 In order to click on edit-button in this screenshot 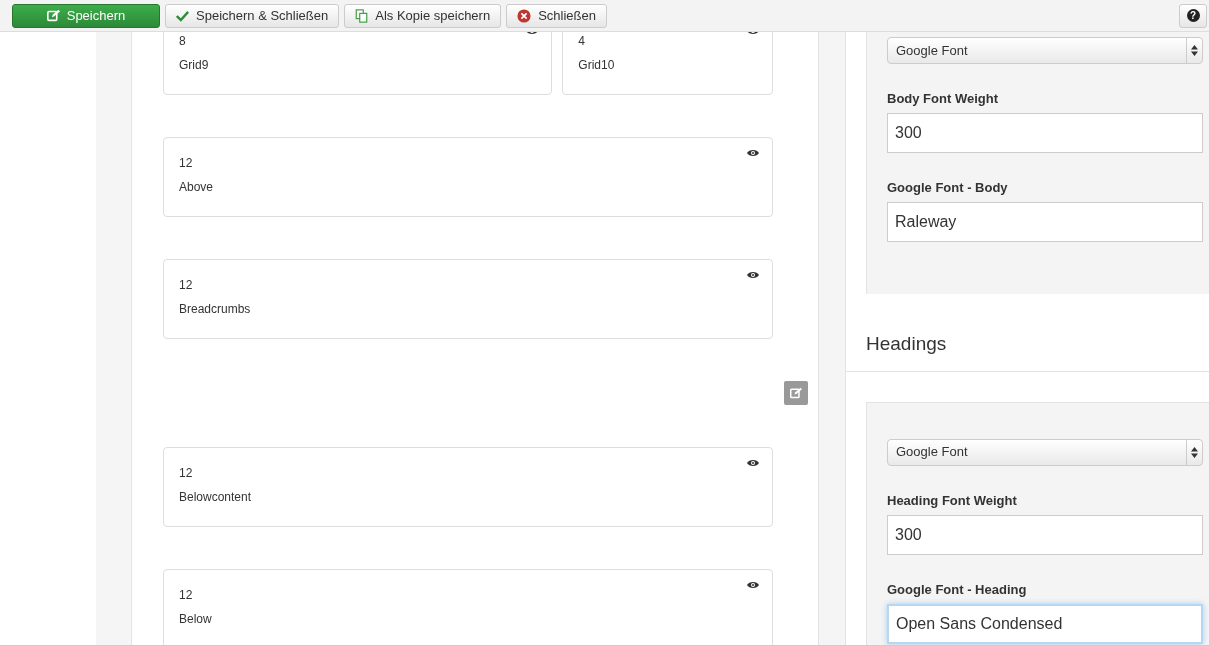, I will do `click(796, 393)`.